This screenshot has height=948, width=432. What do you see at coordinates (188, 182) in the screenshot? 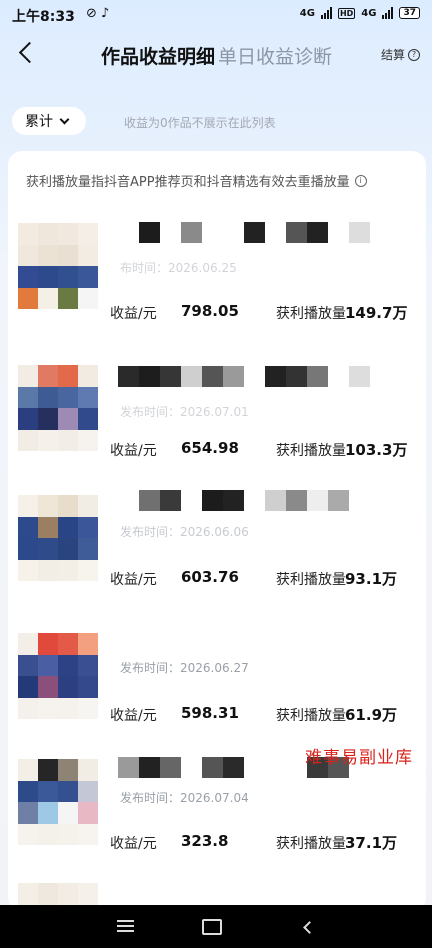
I see `info-text: 获利播放量指抖音APP推荐页和抖音精选有效去重播放量` at bounding box center [188, 182].